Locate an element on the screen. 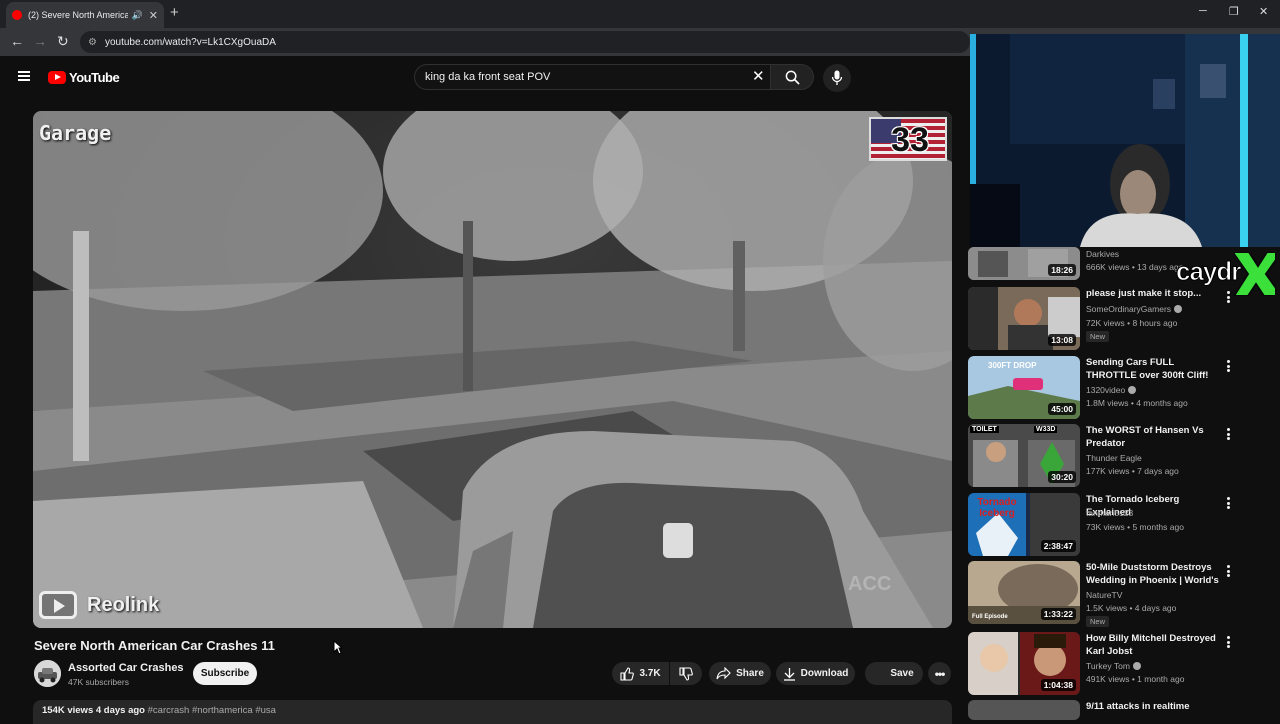 The image size is (1280, 724). channel-name: Turkey Tom is located at coordinates (1113, 666).